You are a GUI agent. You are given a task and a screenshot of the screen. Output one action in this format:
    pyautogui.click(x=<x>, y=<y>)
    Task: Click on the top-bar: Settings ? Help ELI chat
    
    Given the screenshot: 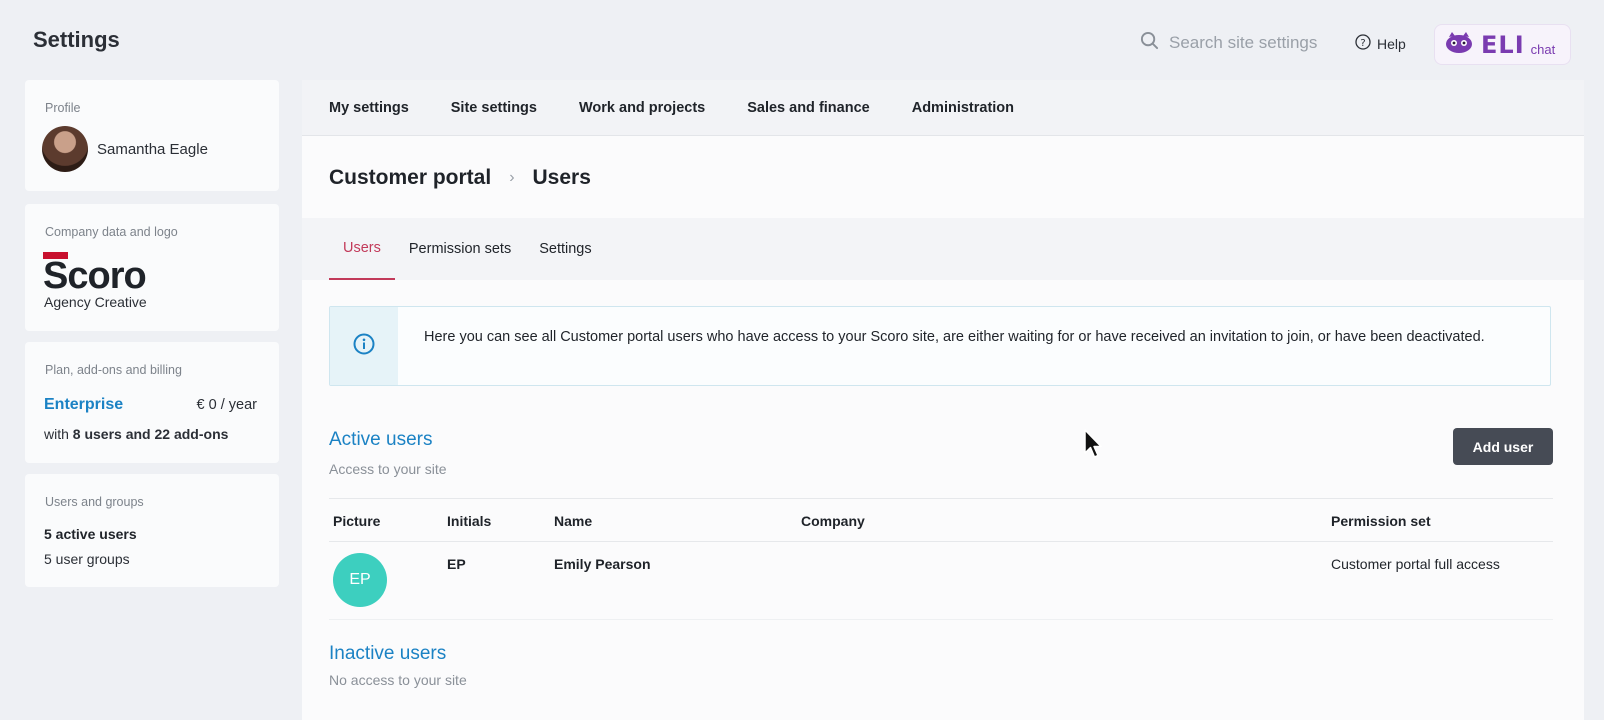 What is the action you would take?
    pyautogui.click(x=802, y=39)
    